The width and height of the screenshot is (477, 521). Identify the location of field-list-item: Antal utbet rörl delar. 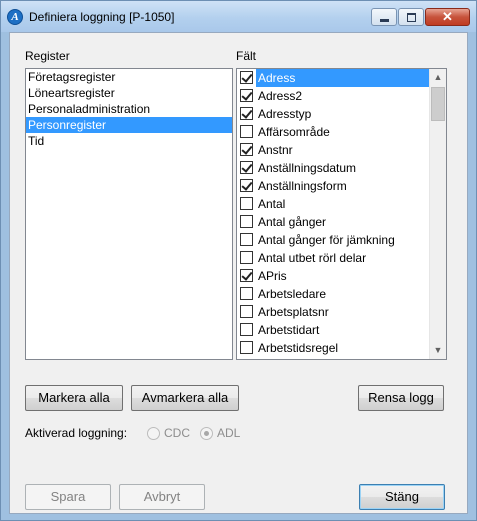
(341, 258).